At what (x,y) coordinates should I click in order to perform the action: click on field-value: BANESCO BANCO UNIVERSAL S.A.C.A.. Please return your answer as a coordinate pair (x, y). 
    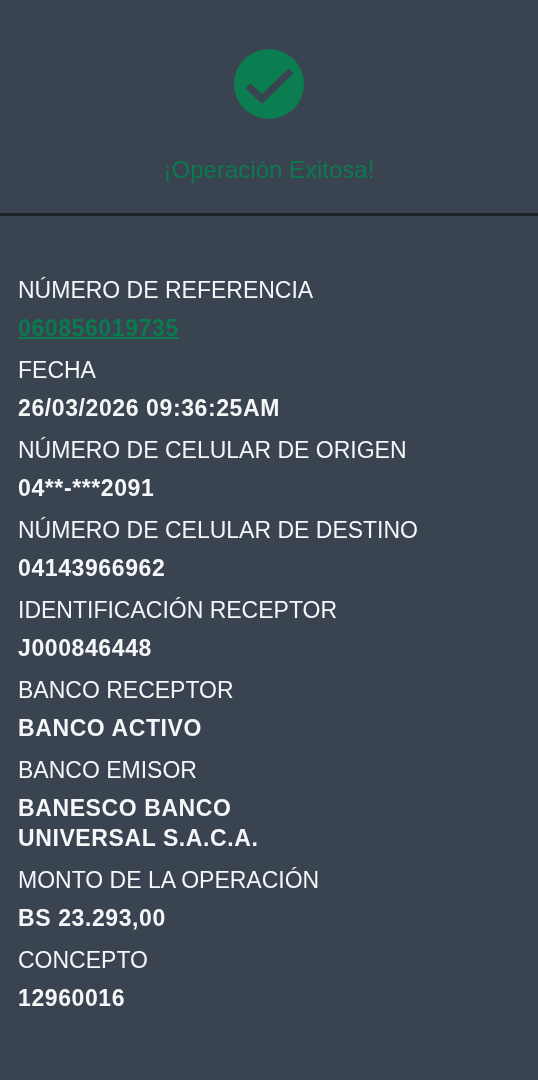
    Looking at the image, I should click on (138, 823).